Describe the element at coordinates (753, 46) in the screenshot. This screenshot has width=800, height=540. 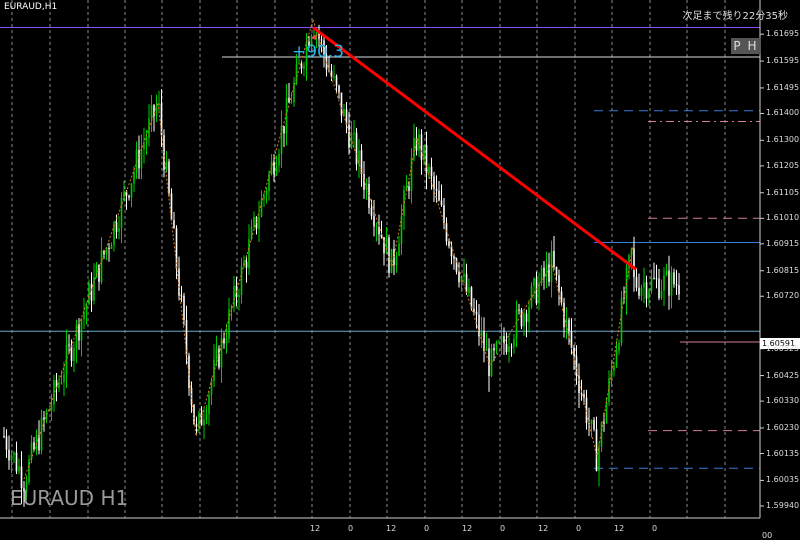
I see `ph-button-h: H` at that location.